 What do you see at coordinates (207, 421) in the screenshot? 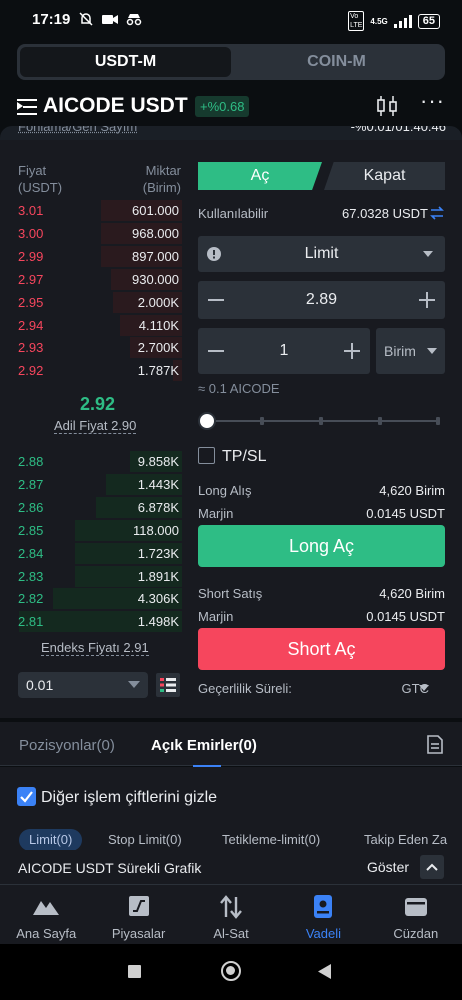
I see `slider-handle` at bounding box center [207, 421].